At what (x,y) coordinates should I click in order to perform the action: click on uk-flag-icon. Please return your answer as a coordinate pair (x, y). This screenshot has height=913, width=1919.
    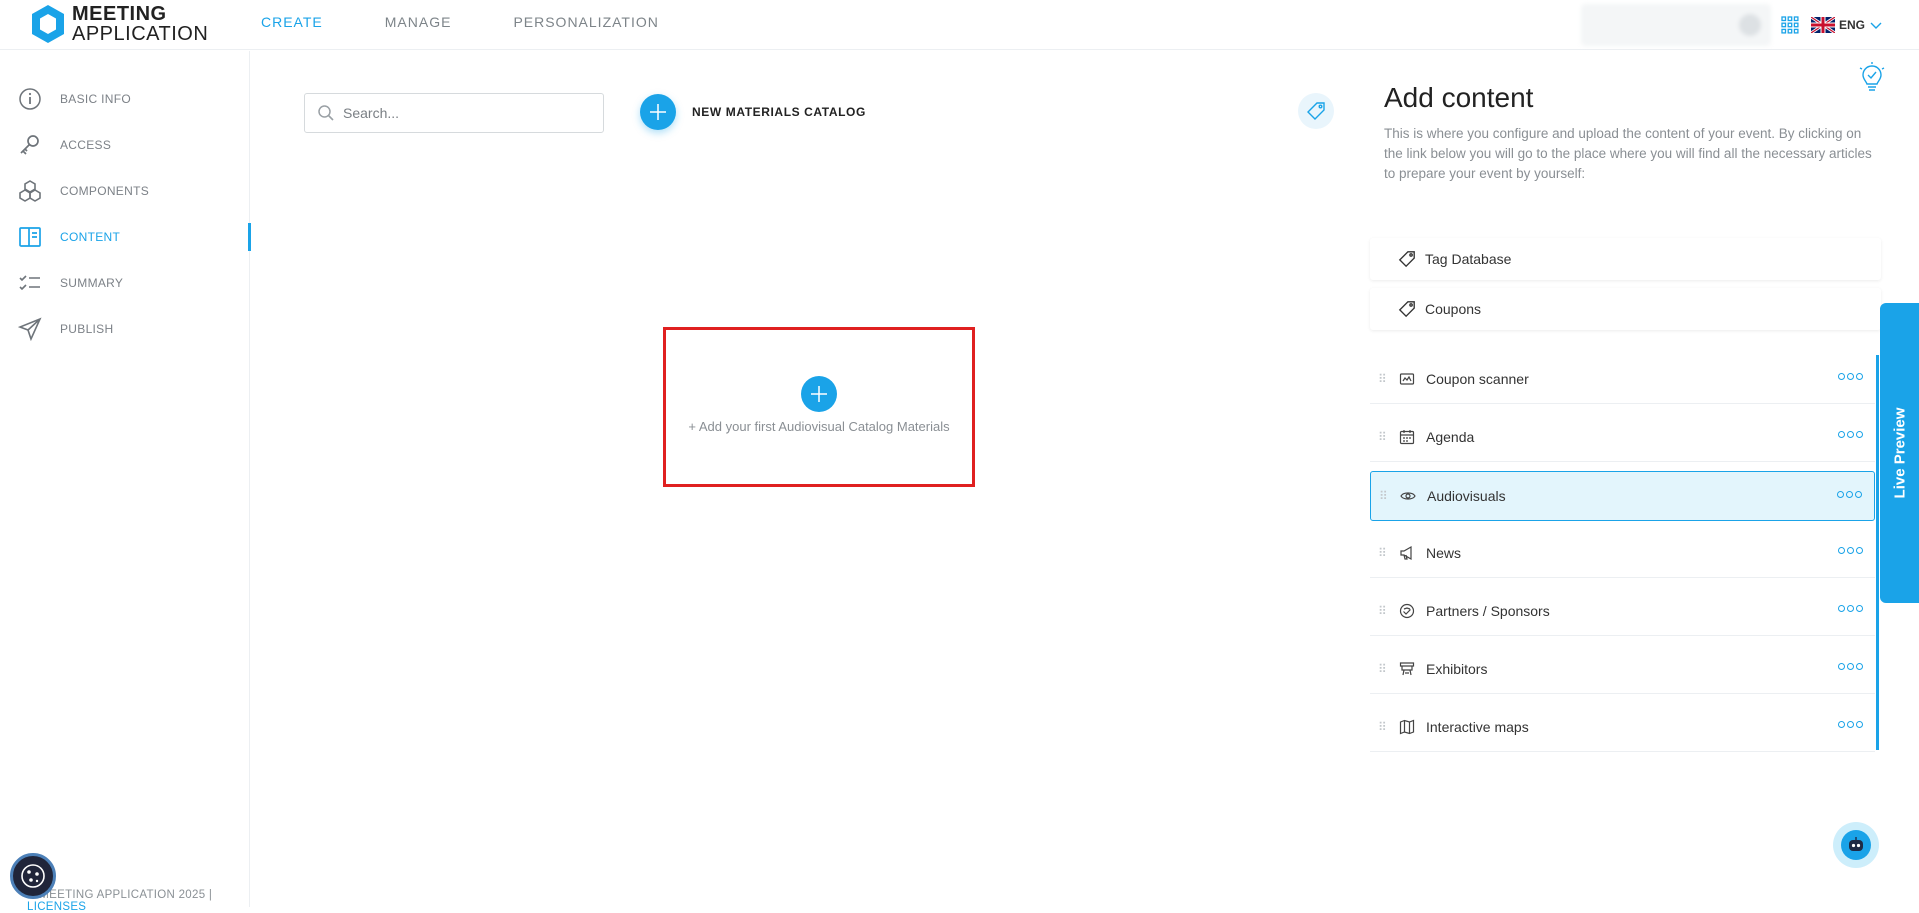
    Looking at the image, I should click on (1822, 25).